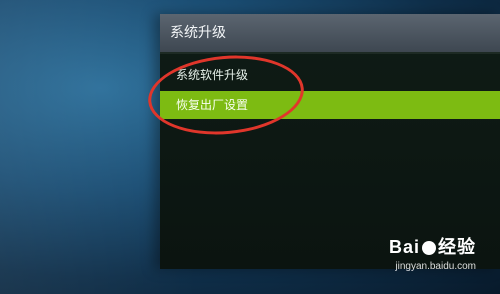 This screenshot has width=500, height=294. I want to click on watermark-logo: Bai 经验, so click(432, 247).